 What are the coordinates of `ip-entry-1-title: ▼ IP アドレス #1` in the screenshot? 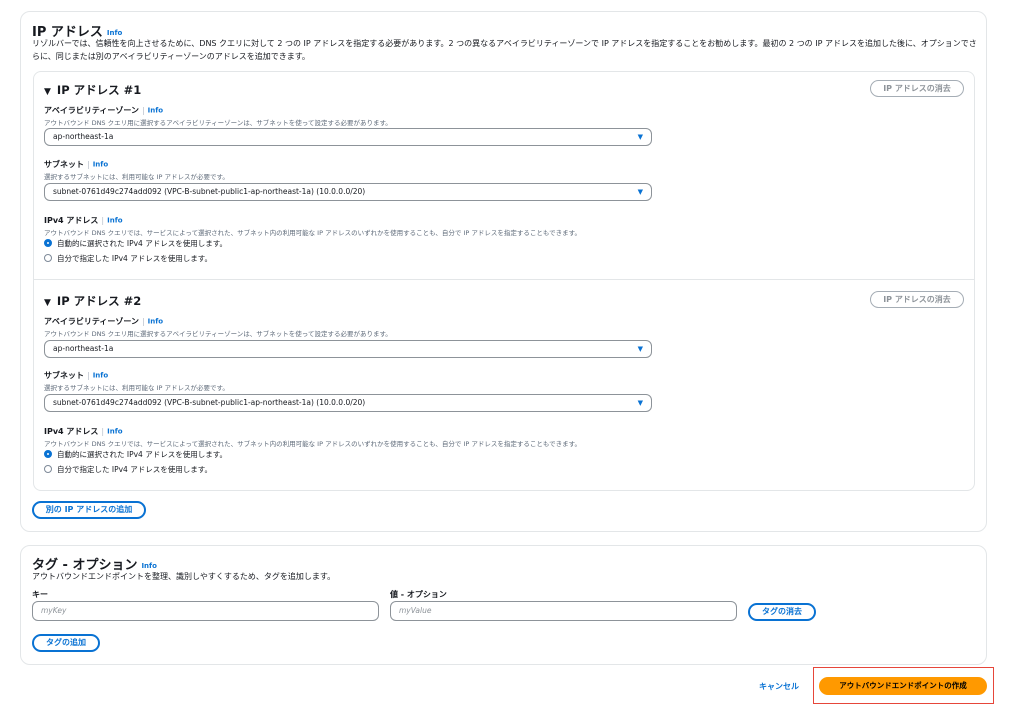 It's located at (92, 90).